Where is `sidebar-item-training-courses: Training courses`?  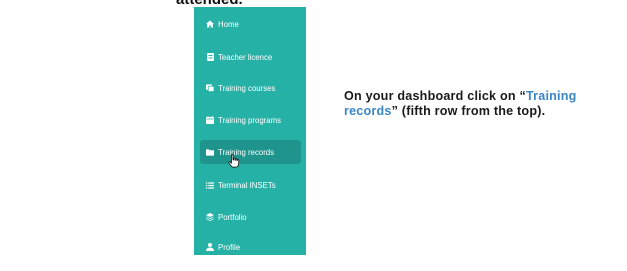
sidebar-item-training-courses: Training courses is located at coordinates (250, 88).